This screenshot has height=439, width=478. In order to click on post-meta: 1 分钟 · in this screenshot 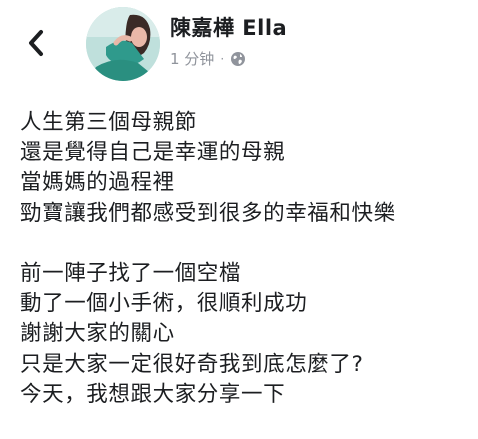, I will do `click(208, 58)`.